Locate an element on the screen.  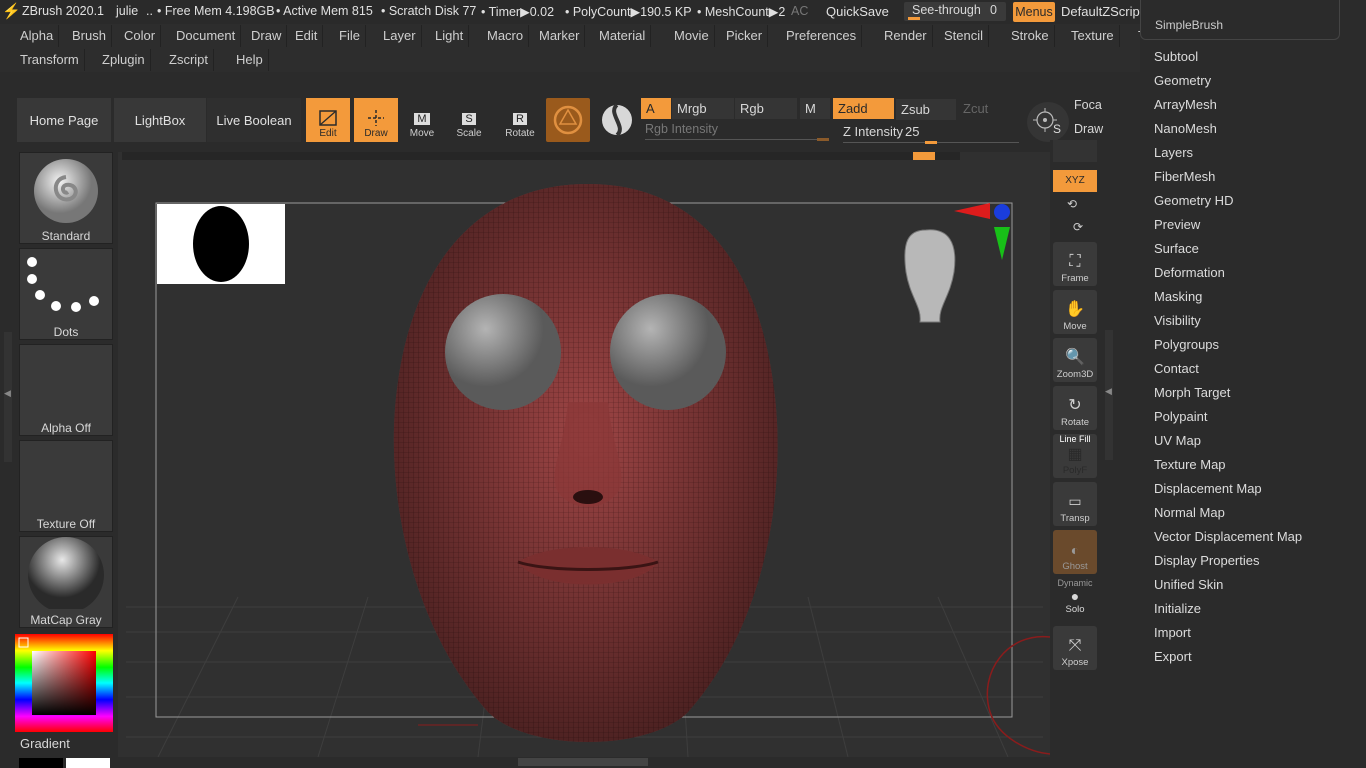
menu-help: Help is located at coordinates (250, 60).